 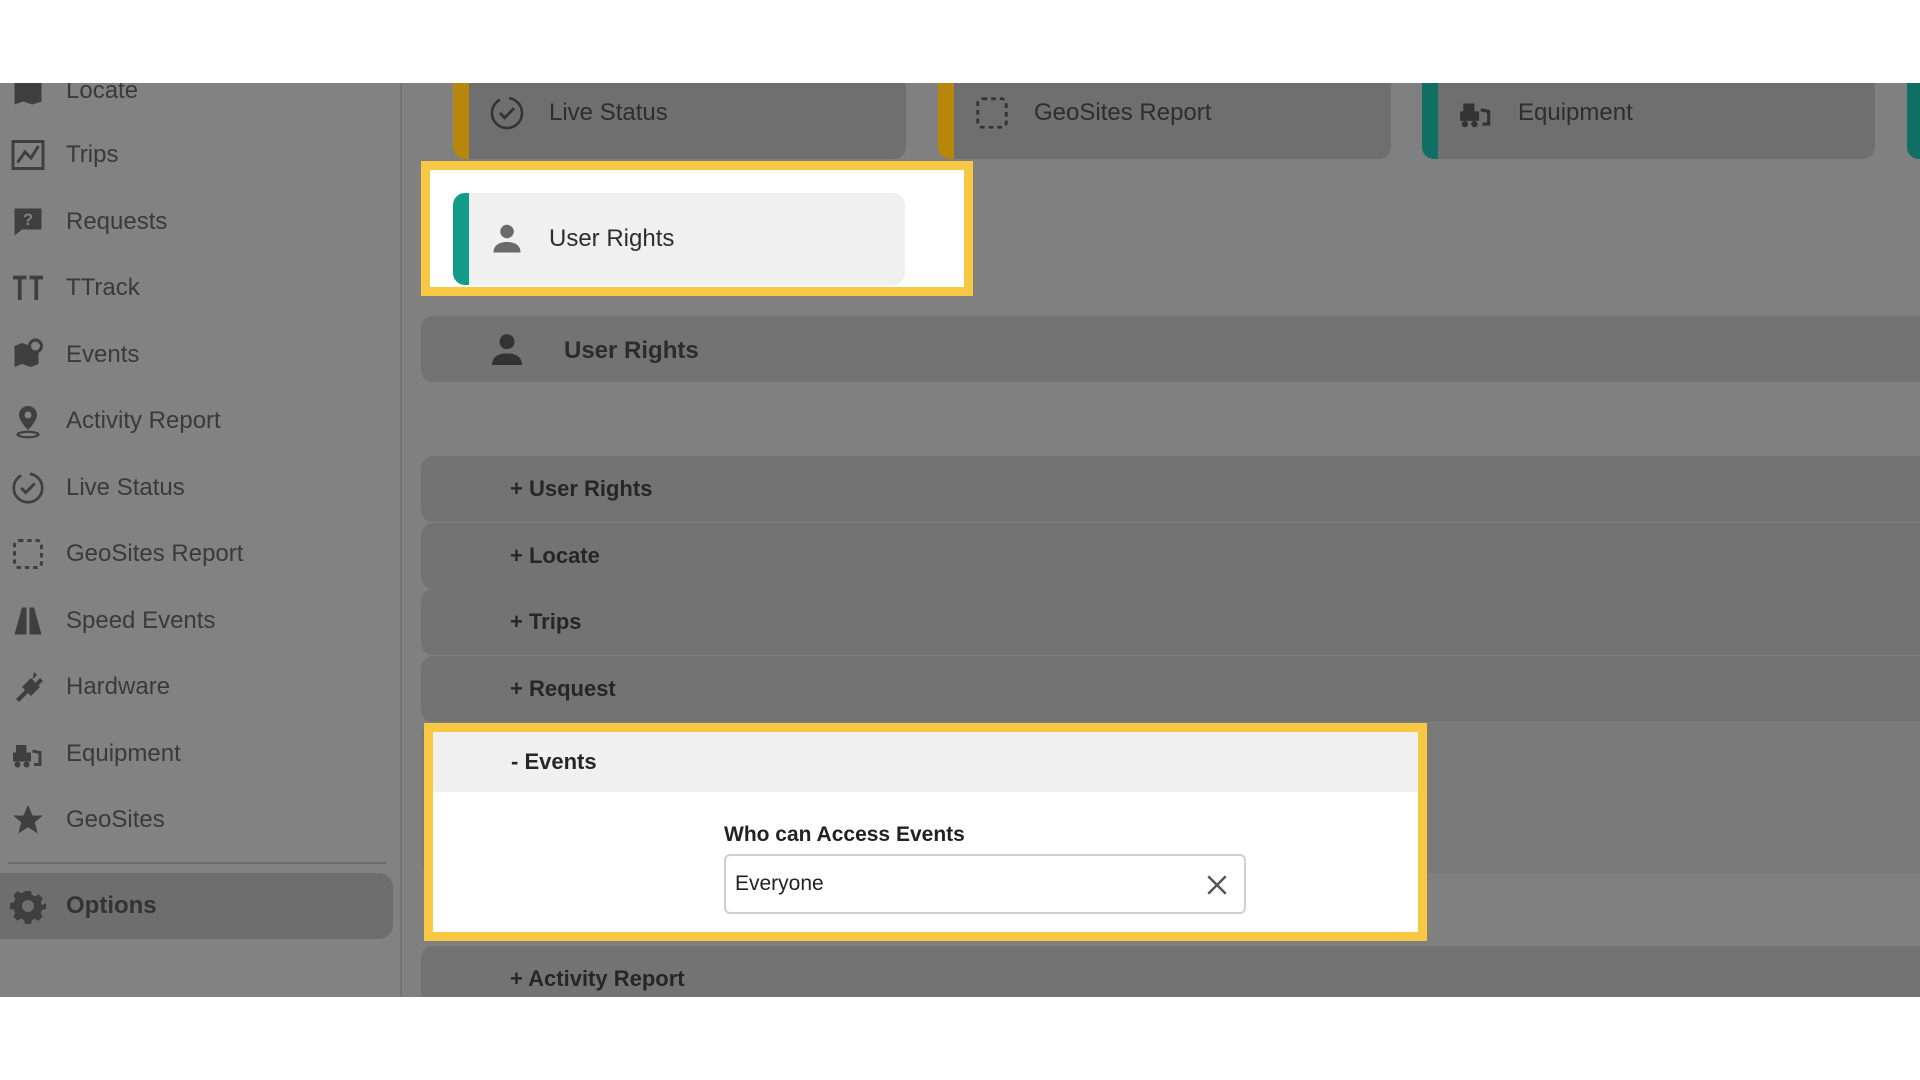 What do you see at coordinates (28, 355) in the screenshot?
I see `events-map-icon` at bounding box center [28, 355].